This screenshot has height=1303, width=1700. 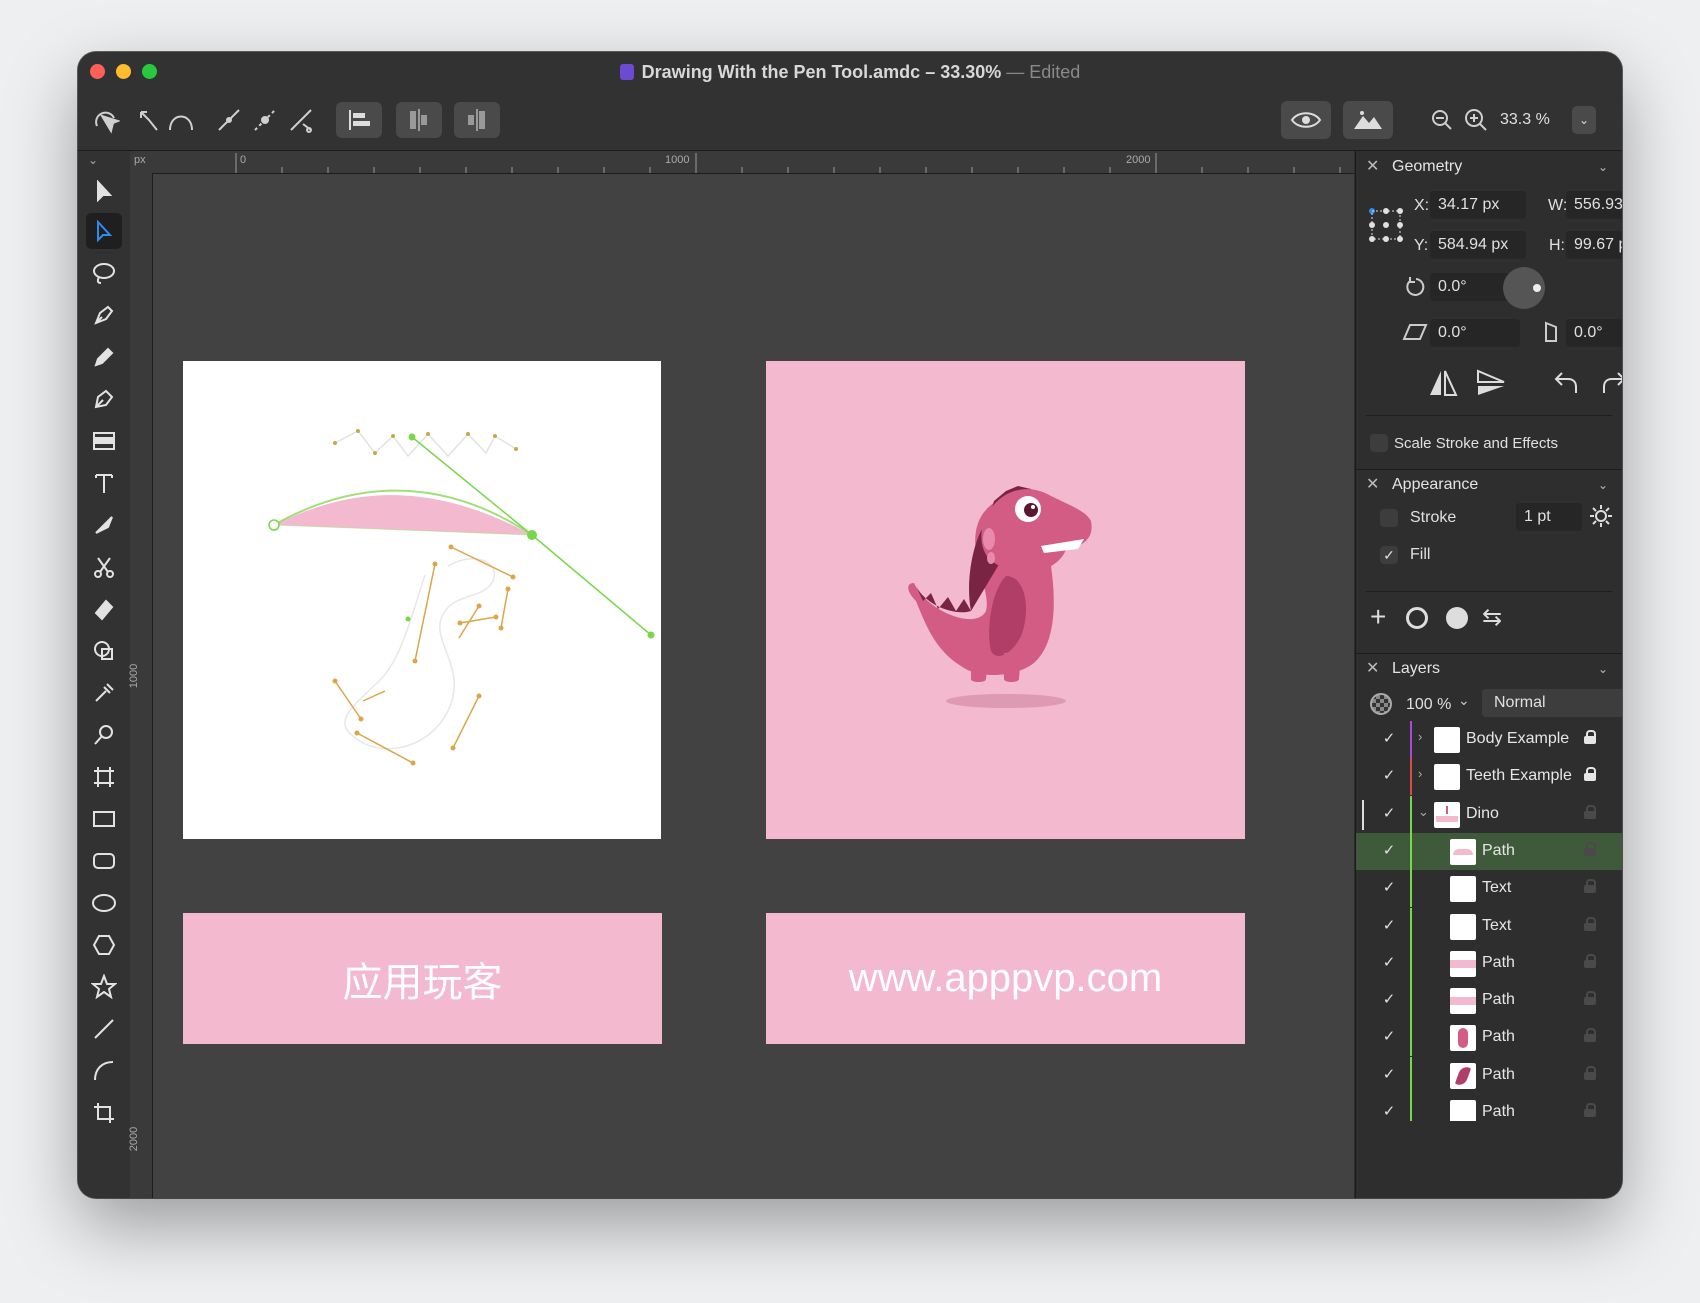 I want to click on ellipse-tool-icon, so click(x=104, y=903).